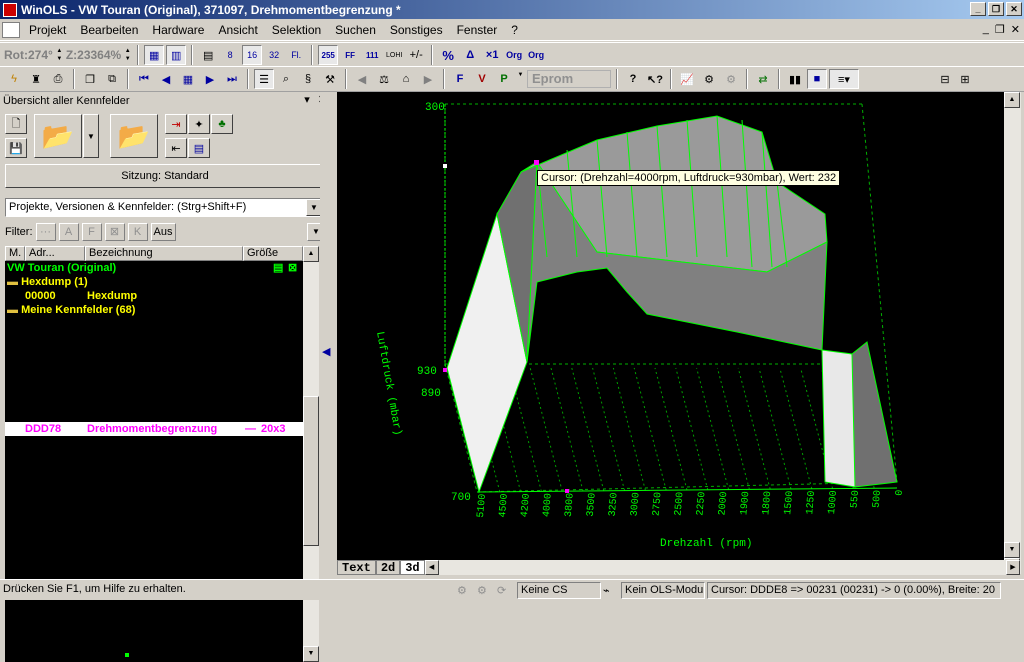  I want to click on tools-icon: ⚒, so click(330, 79).